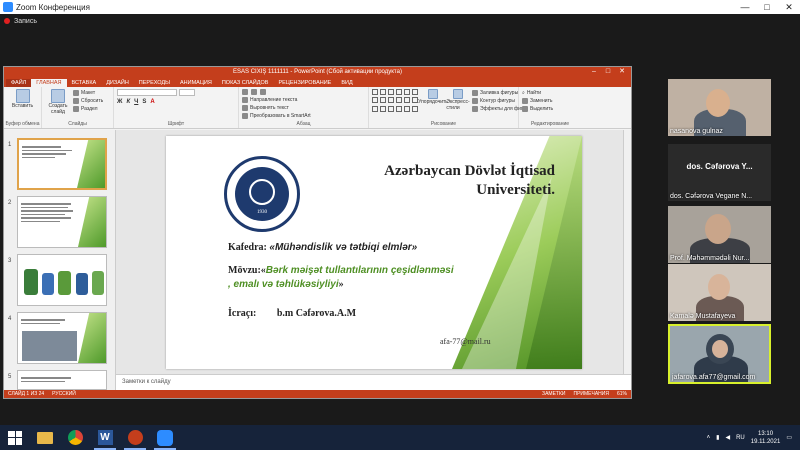  I want to click on author-email: afa-77@mail.ru, so click(465, 341).